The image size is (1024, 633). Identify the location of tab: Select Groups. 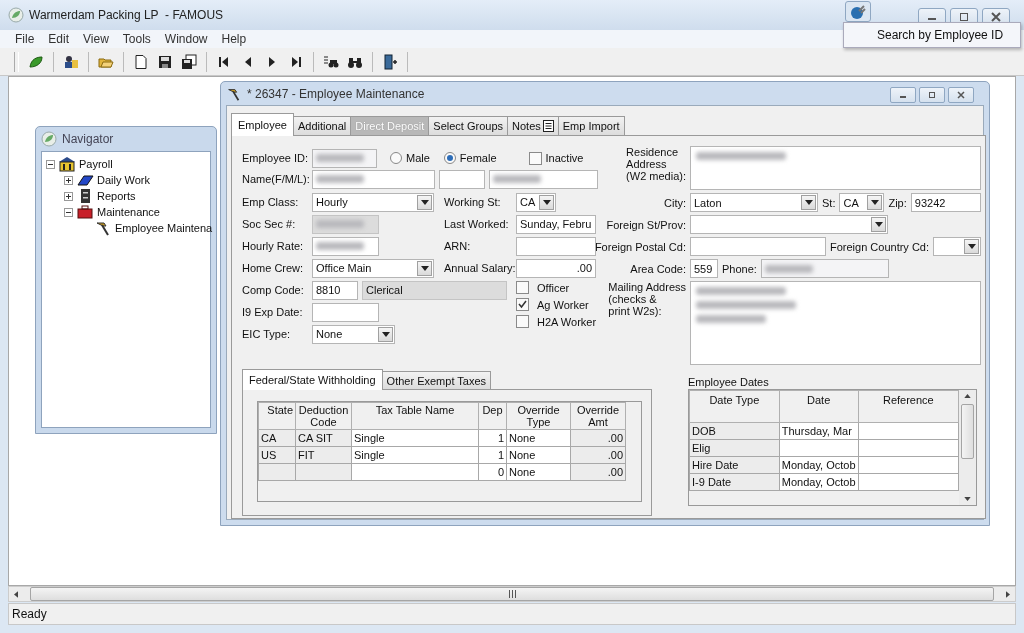
(468, 125).